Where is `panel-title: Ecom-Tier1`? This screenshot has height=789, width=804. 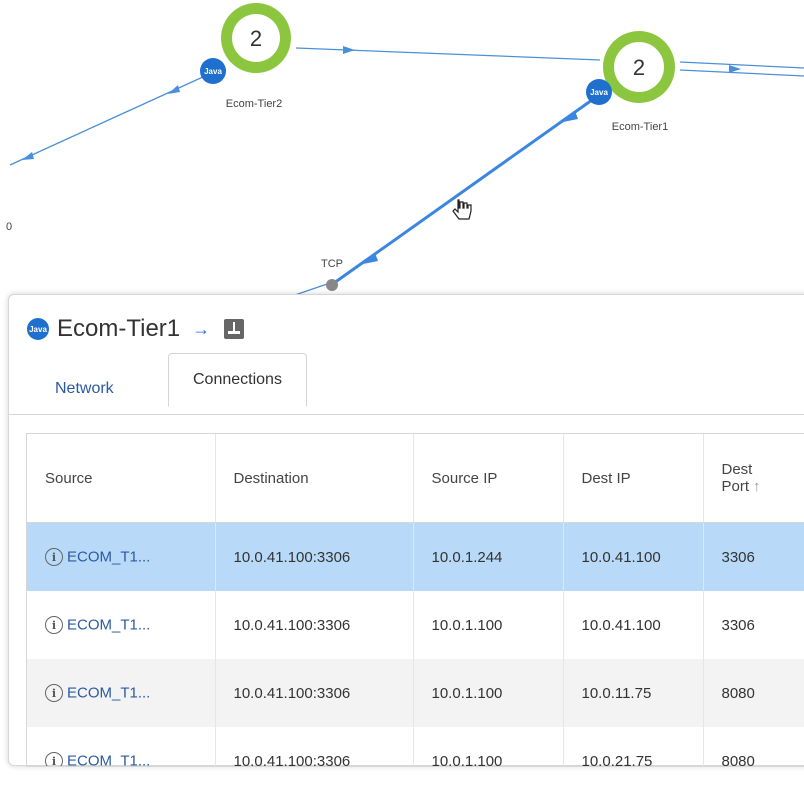
panel-title: Ecom-Tier1 is located at coordinates (119, 328).